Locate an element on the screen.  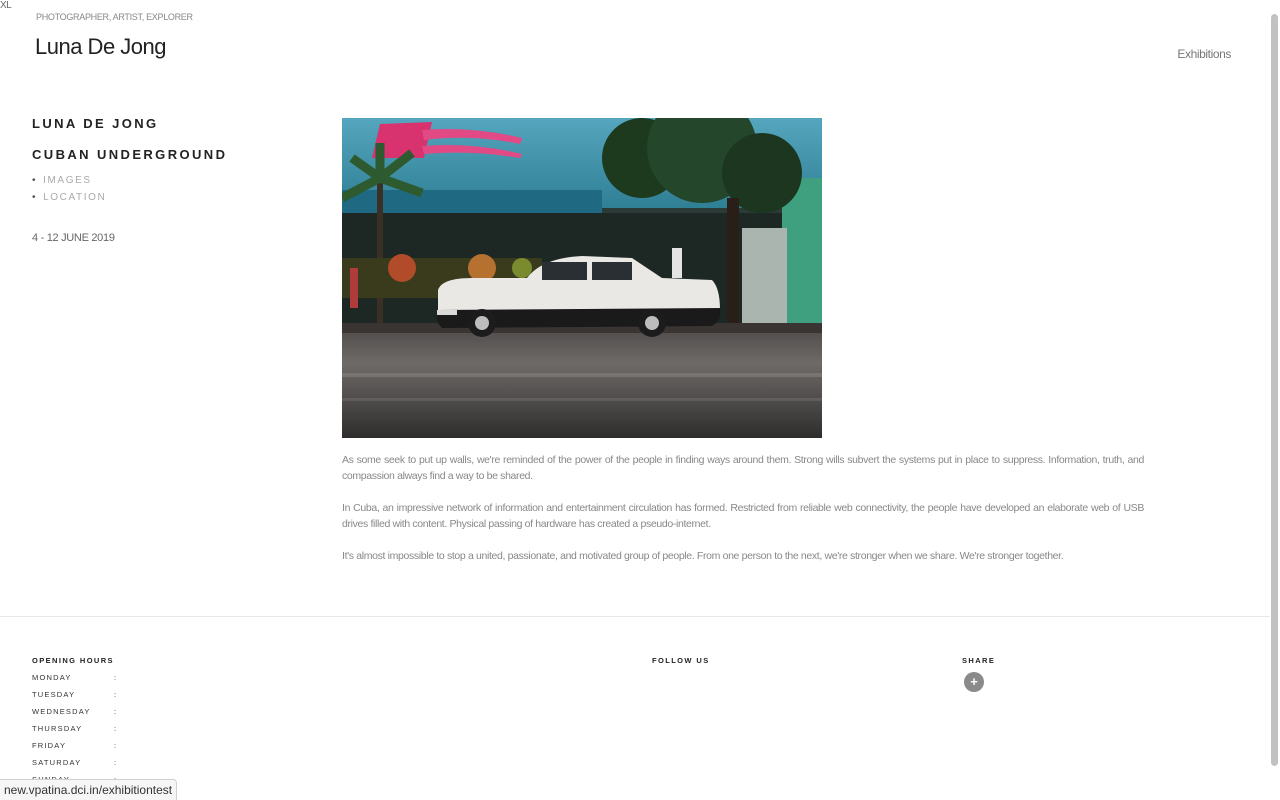
exhibition-dates: 4 - 12 JUNE 2019 is located at coordinates (73, 238).